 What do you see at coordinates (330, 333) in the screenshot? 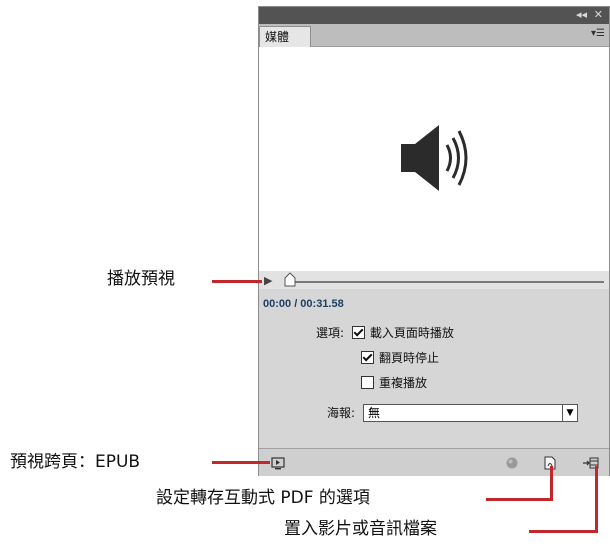
I see `options-label: 選項:` at bounding box center [330, 333].